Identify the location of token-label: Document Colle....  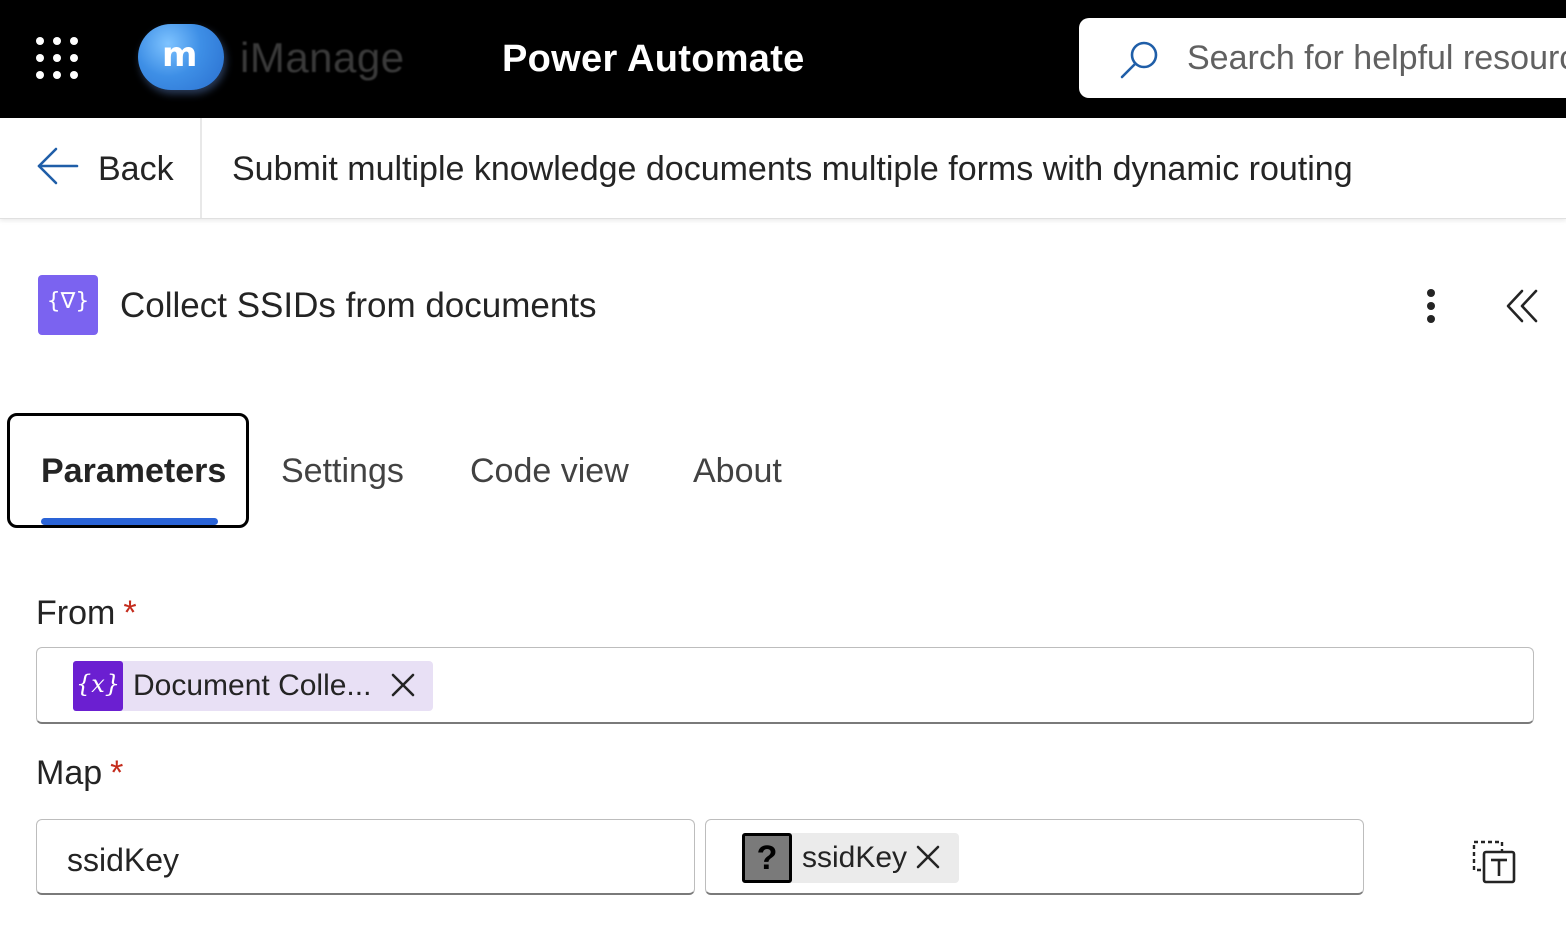
(252, 685).